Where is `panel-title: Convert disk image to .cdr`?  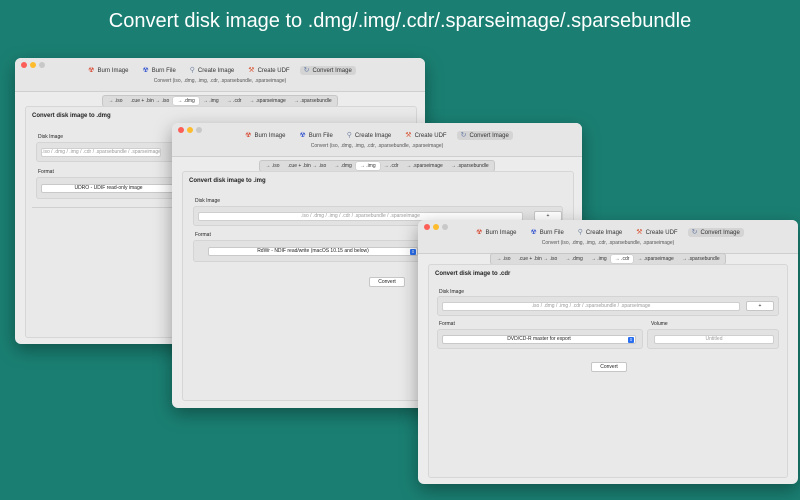 panel-title: Convert disk image to .cdr is located at coordinates (473, 274).